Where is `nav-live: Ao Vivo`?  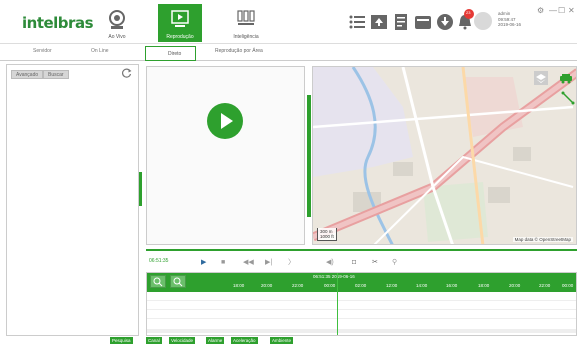 nav-live: Ao Vivo is located at coordinates (117, 23).